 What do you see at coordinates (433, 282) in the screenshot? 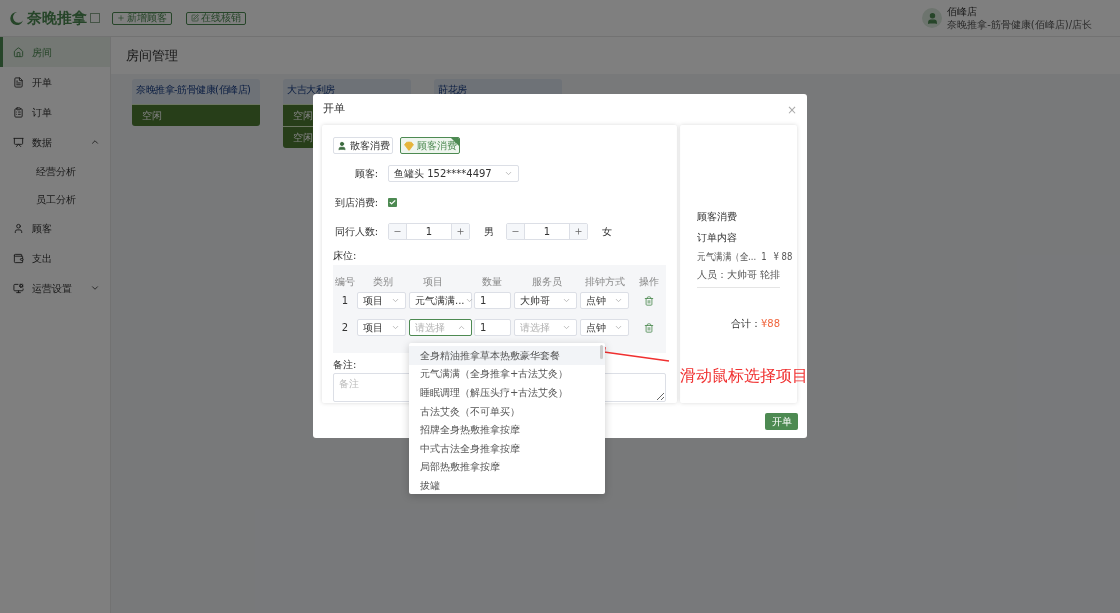
I see `column-header: 项目` at bounding box center [433, 282].